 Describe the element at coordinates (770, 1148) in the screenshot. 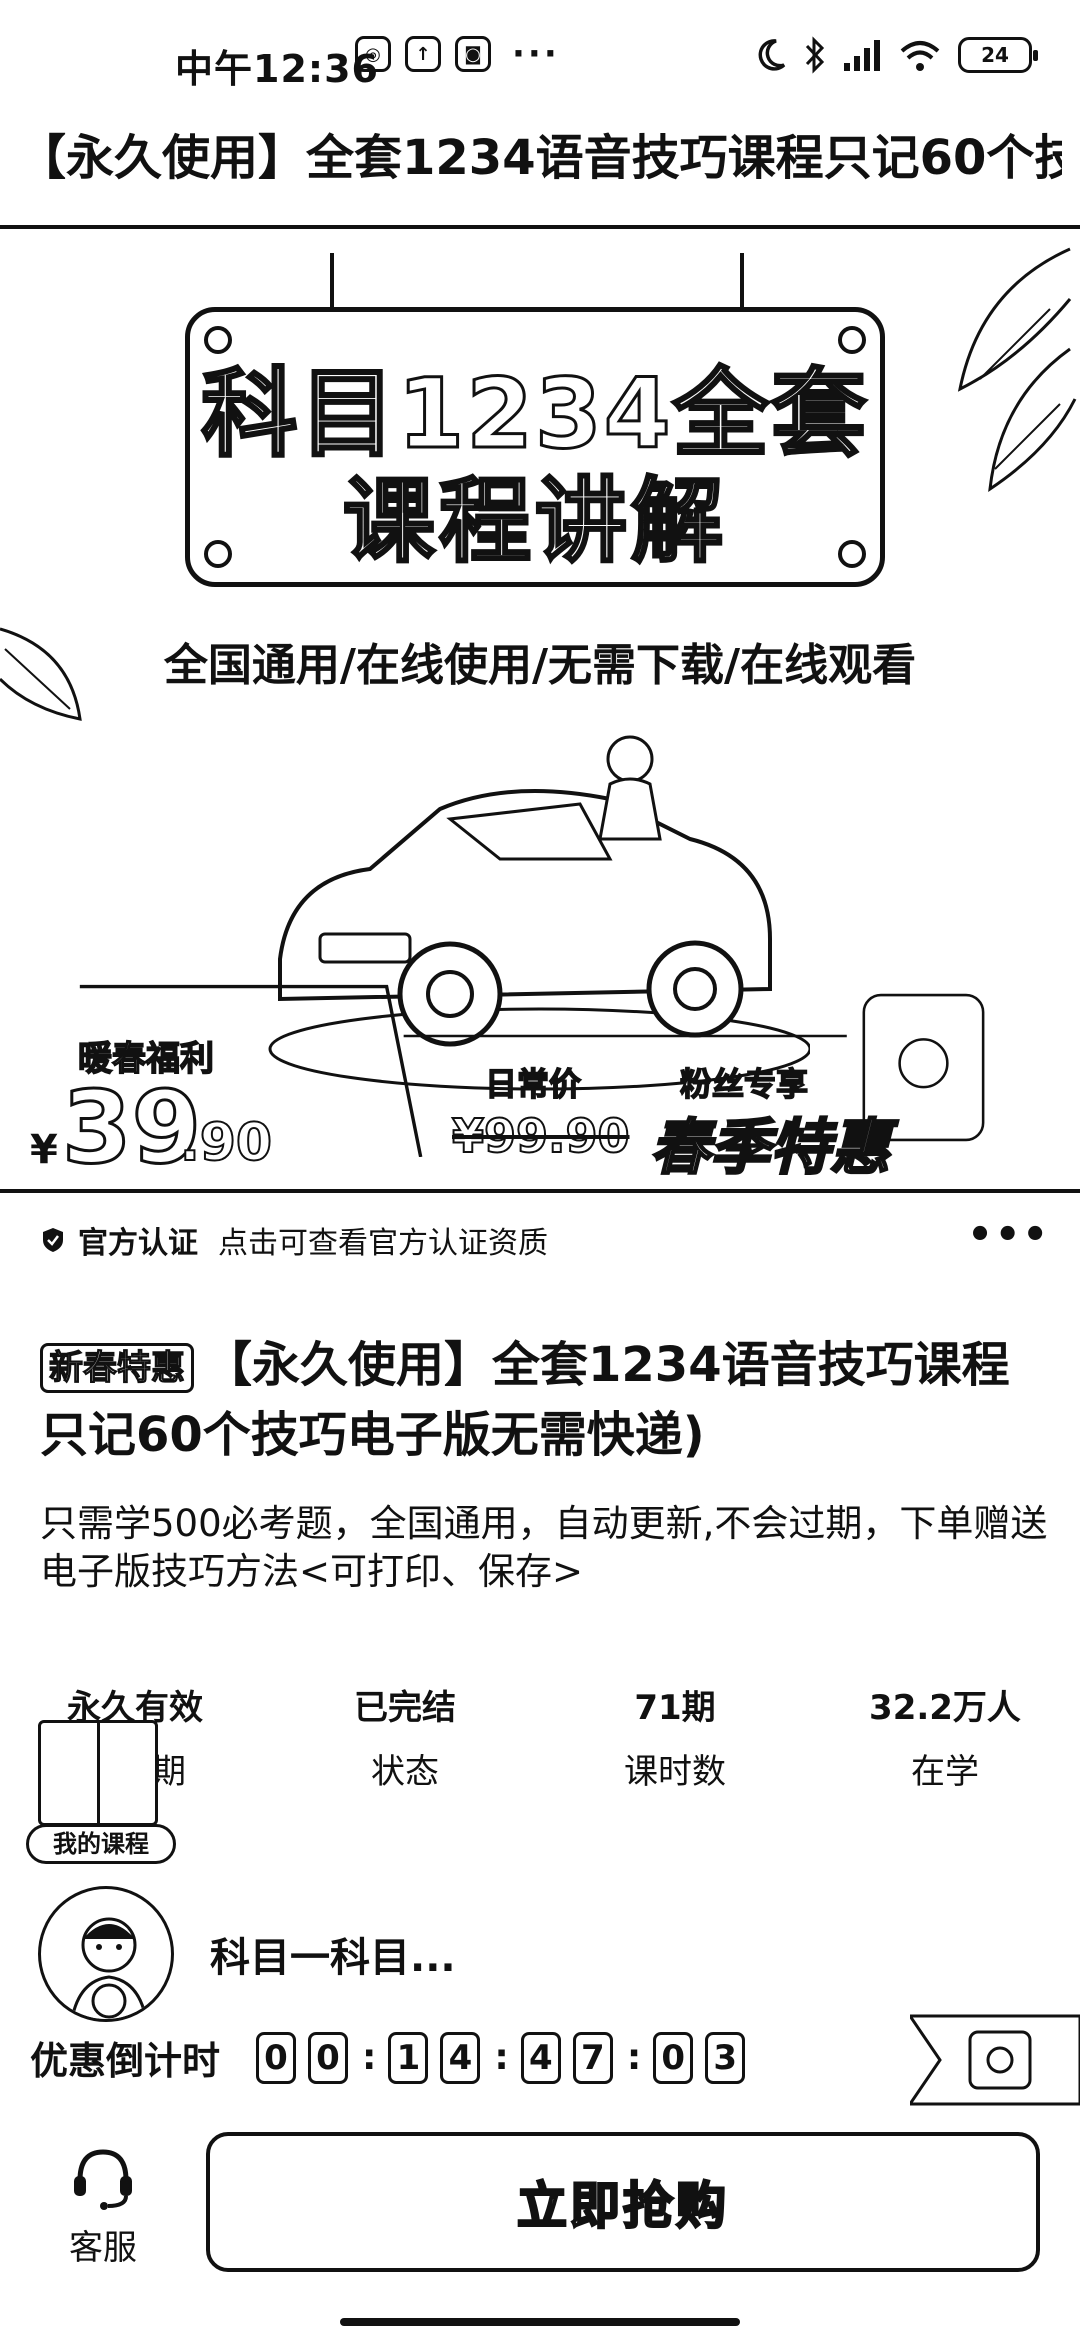

I see `spring-deal-label: 春季特惠` at that location.